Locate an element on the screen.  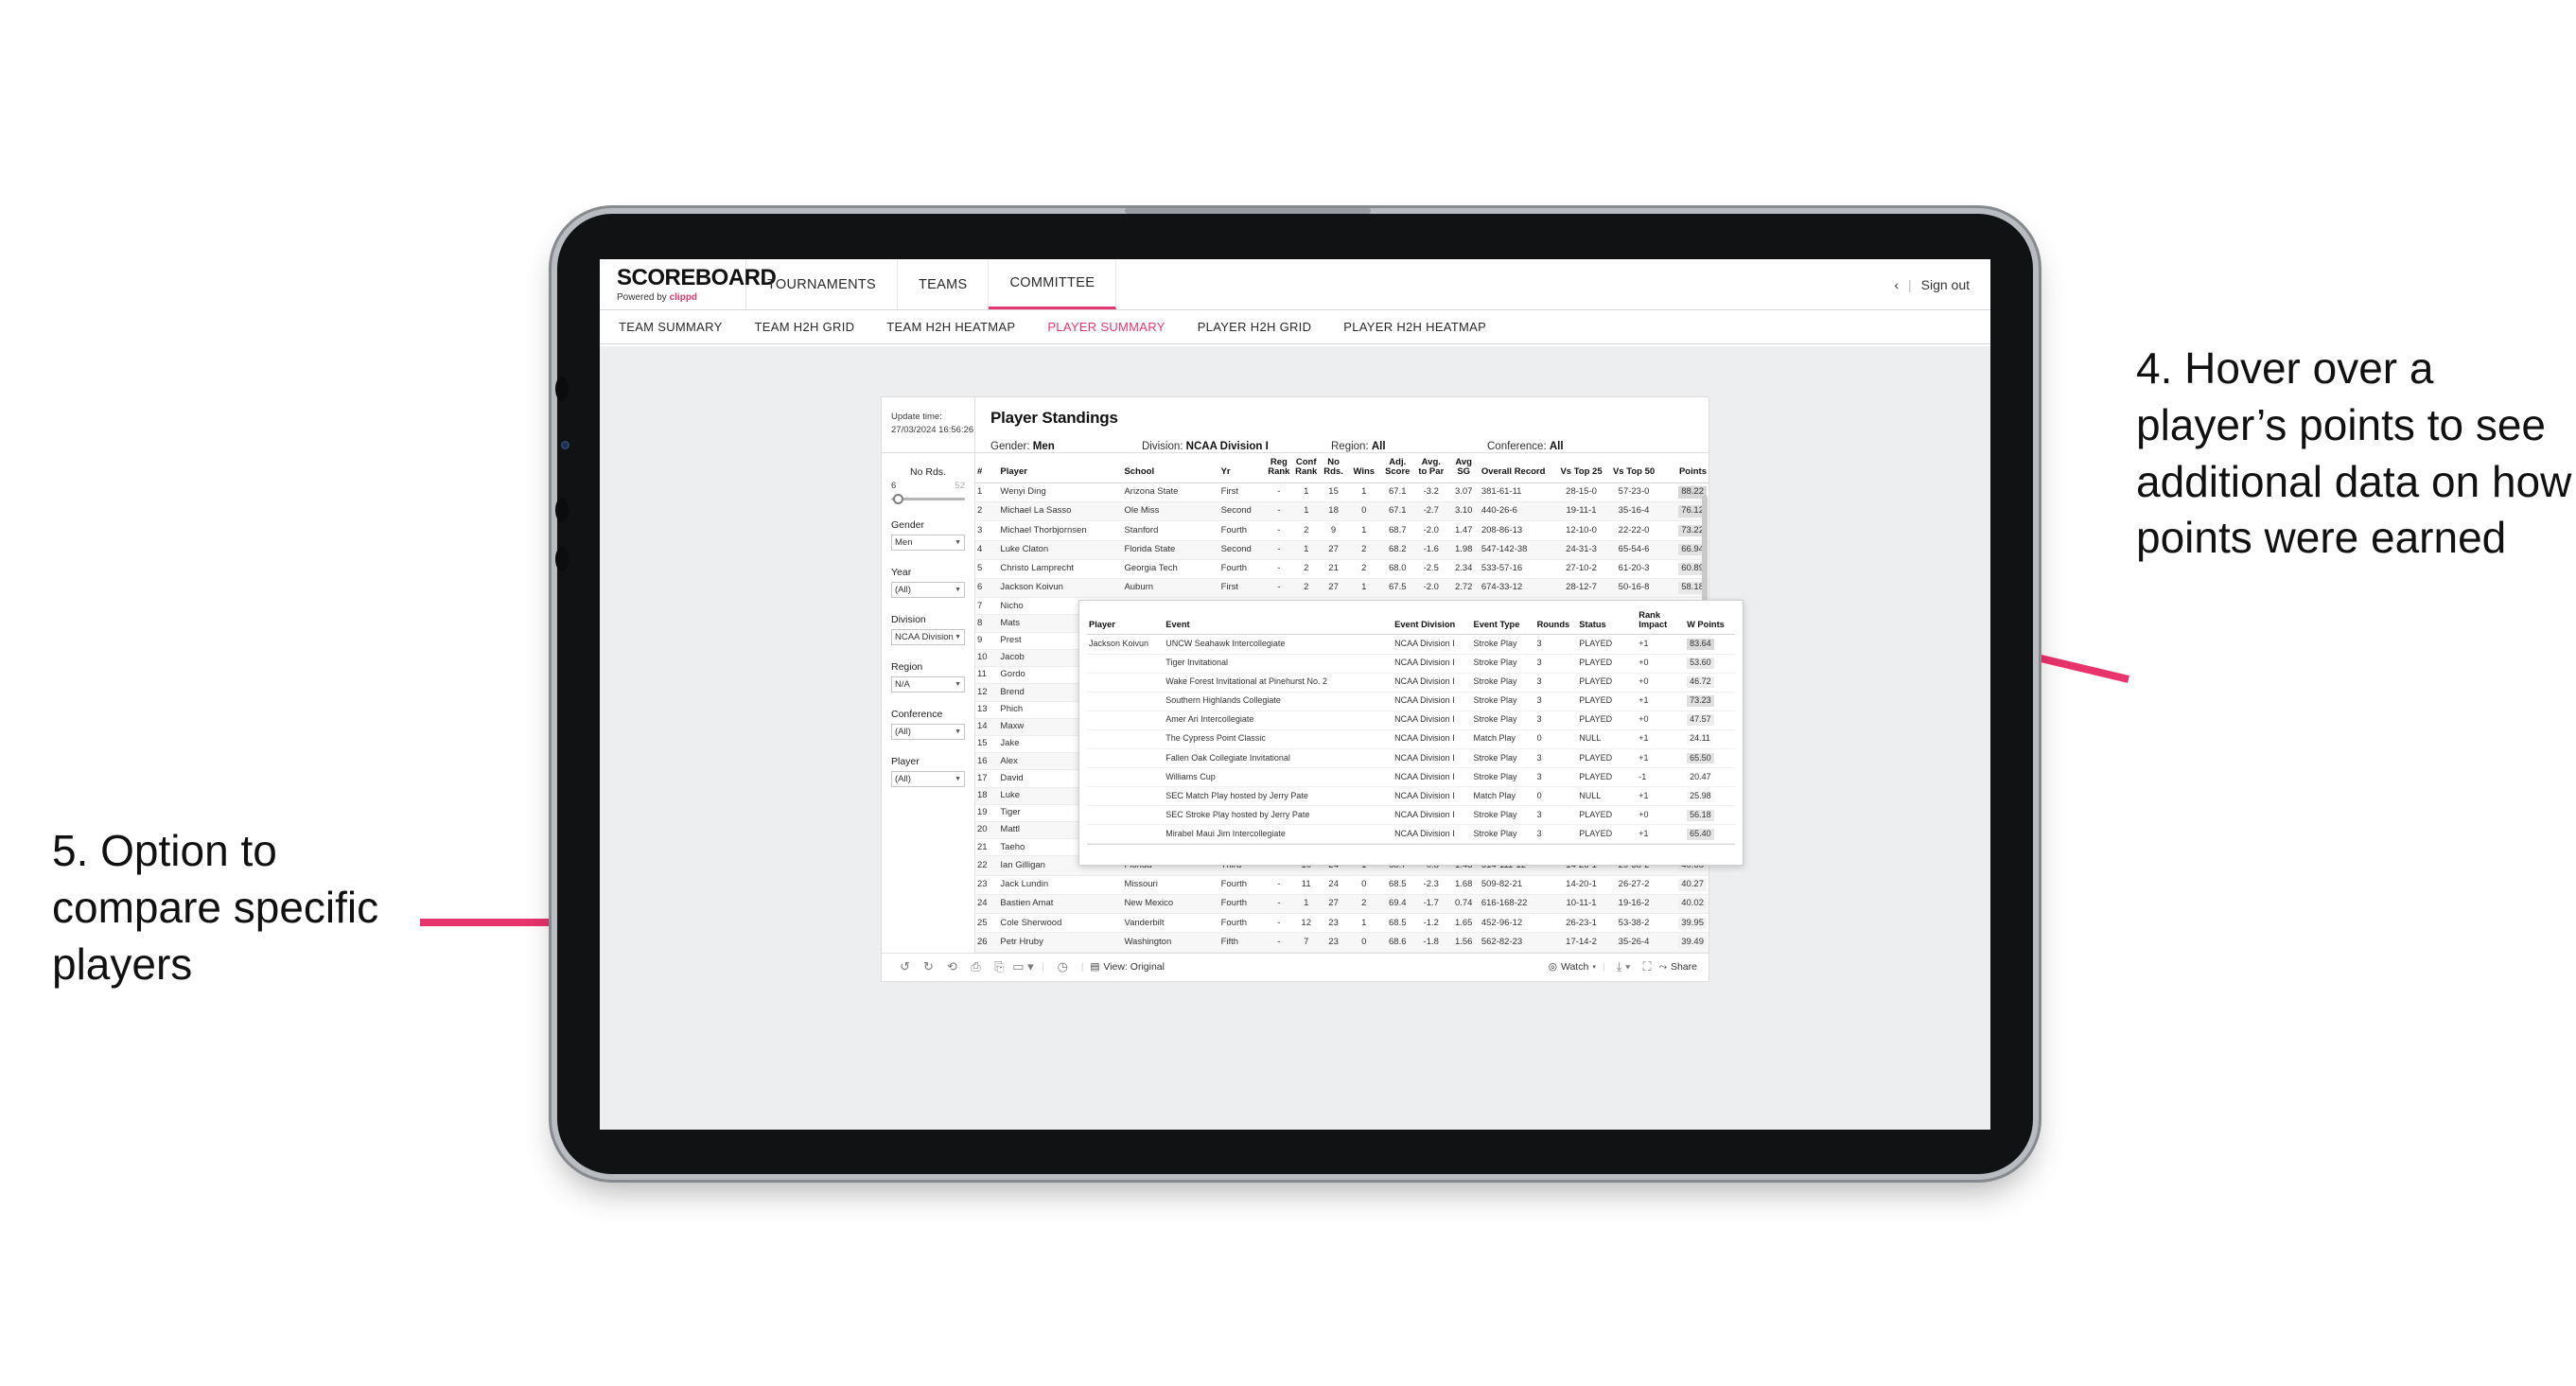
fullscreen-icon: ⛶ is located at coordinates (1647, 966).